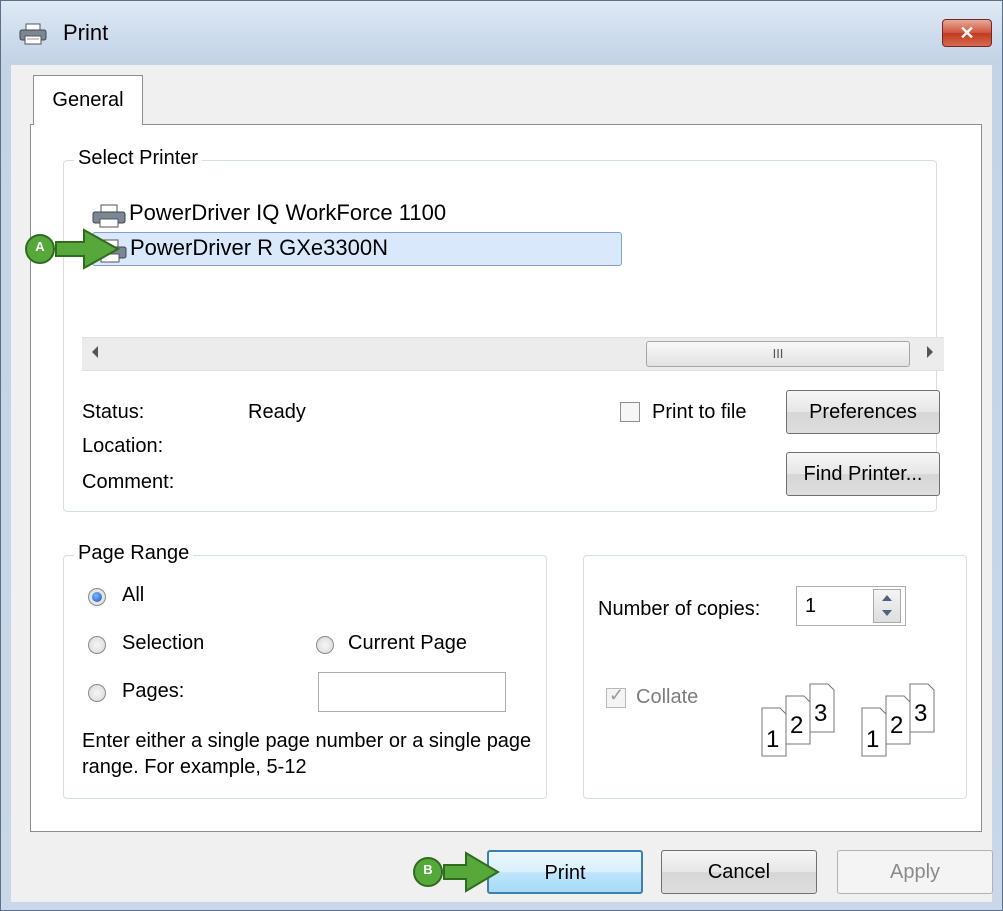  I want to click on copies-label: Number of copies:, so click(679, 609).